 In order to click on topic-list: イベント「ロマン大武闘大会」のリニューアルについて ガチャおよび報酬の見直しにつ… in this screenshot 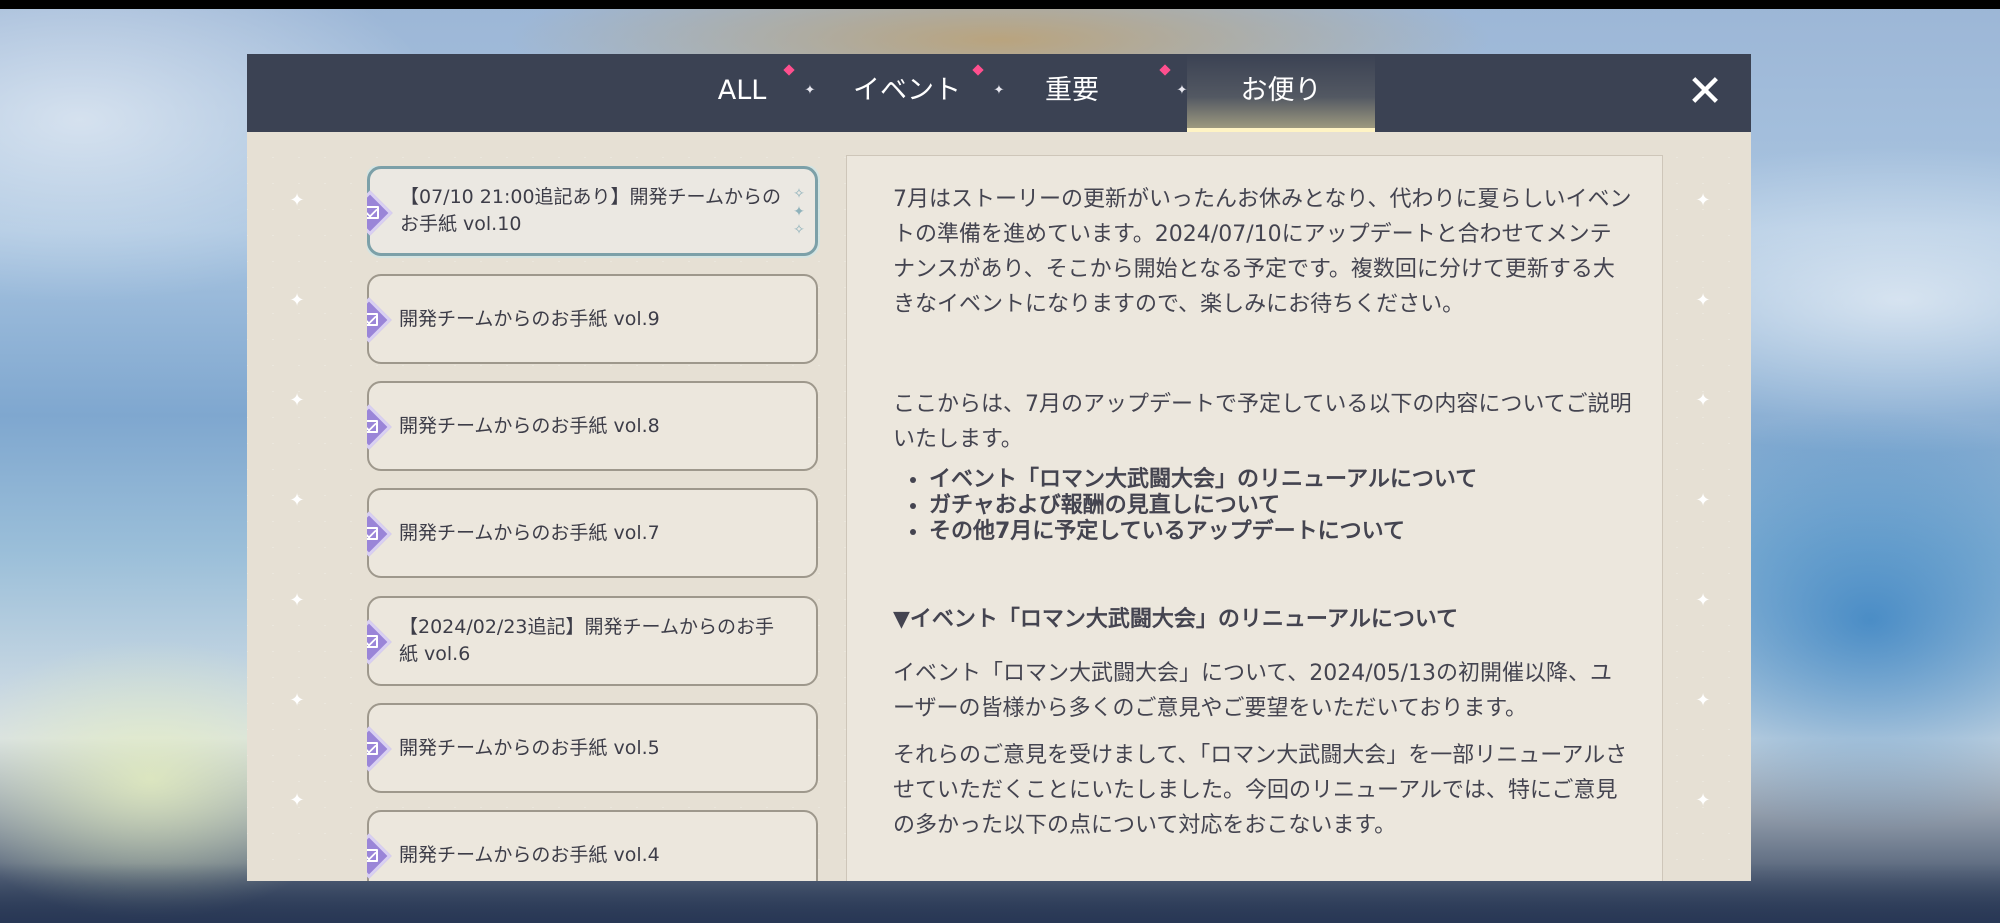, I will do `click(1263, 506)`.